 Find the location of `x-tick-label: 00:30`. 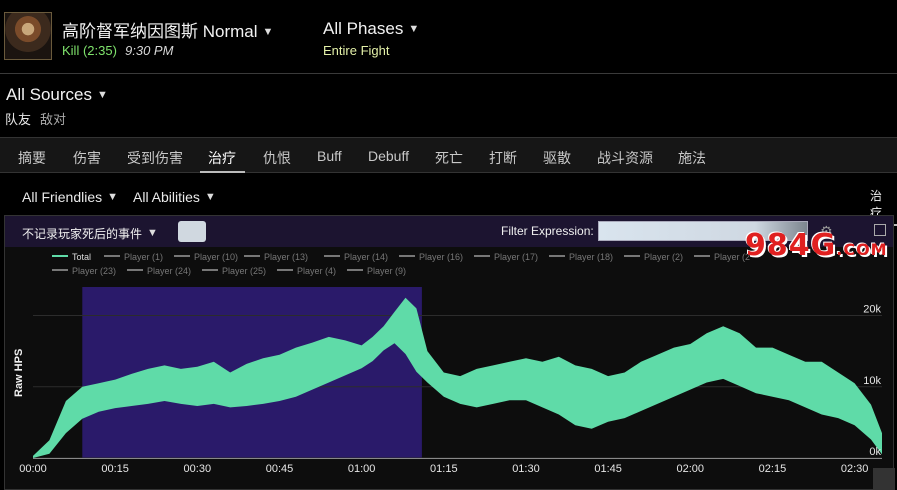

x-tick-label: 00:30 is located at coordinates (198, 469).